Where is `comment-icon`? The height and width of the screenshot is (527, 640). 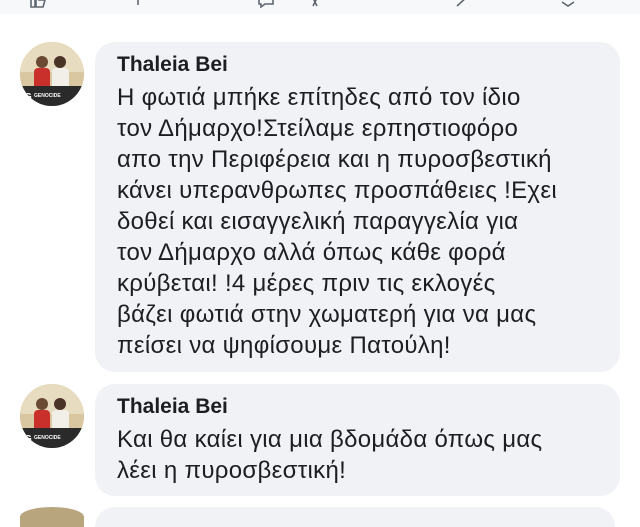 comment-icon is located at coordinates (138, 4).